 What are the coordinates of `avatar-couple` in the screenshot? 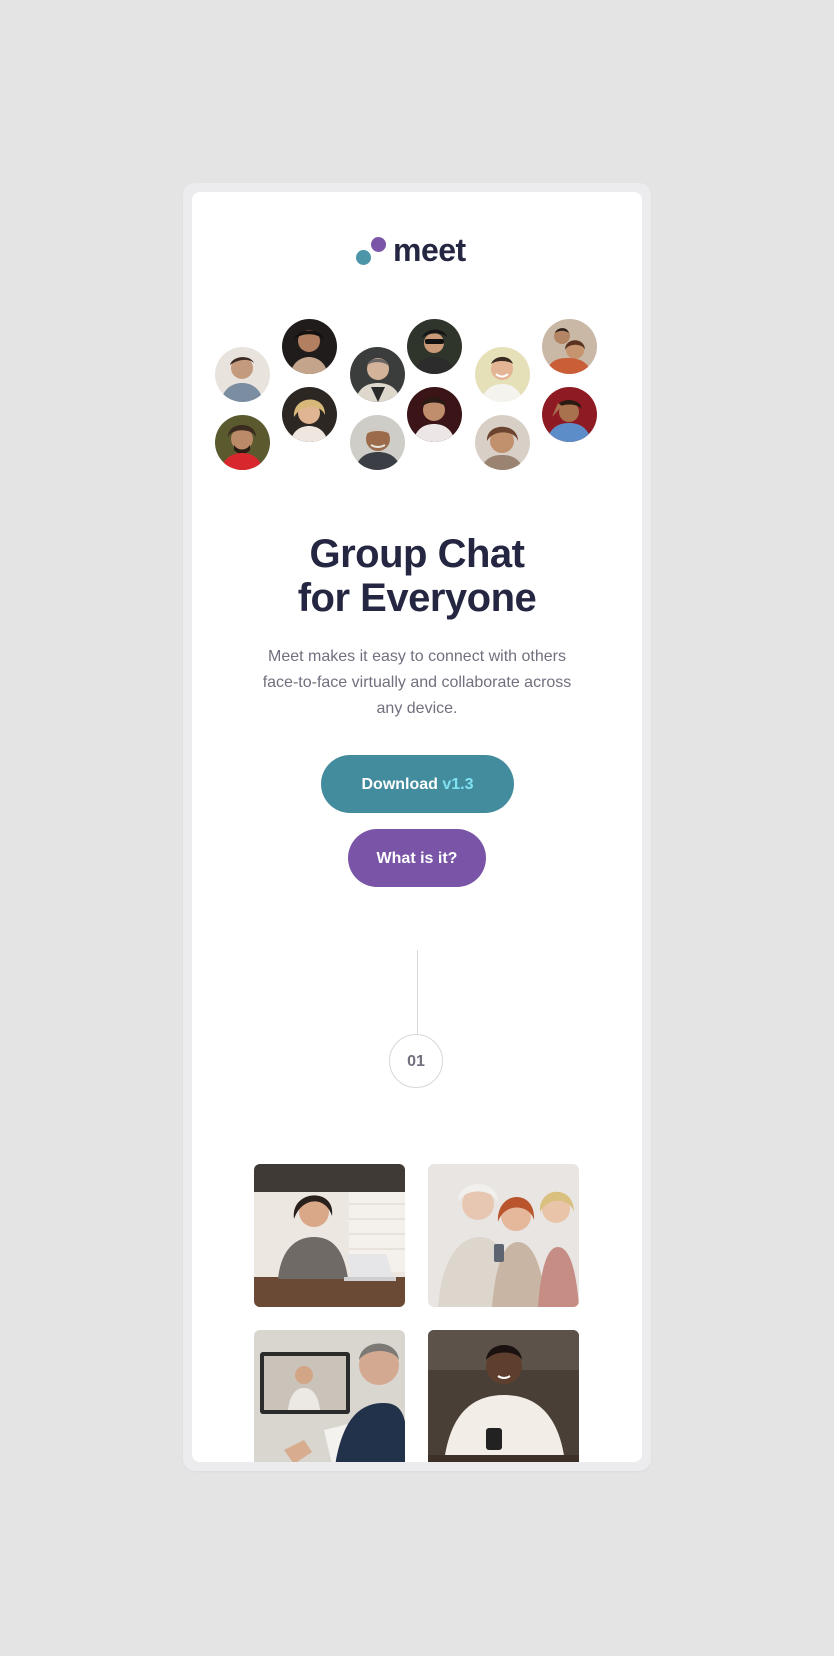 It's located at (569, 346).